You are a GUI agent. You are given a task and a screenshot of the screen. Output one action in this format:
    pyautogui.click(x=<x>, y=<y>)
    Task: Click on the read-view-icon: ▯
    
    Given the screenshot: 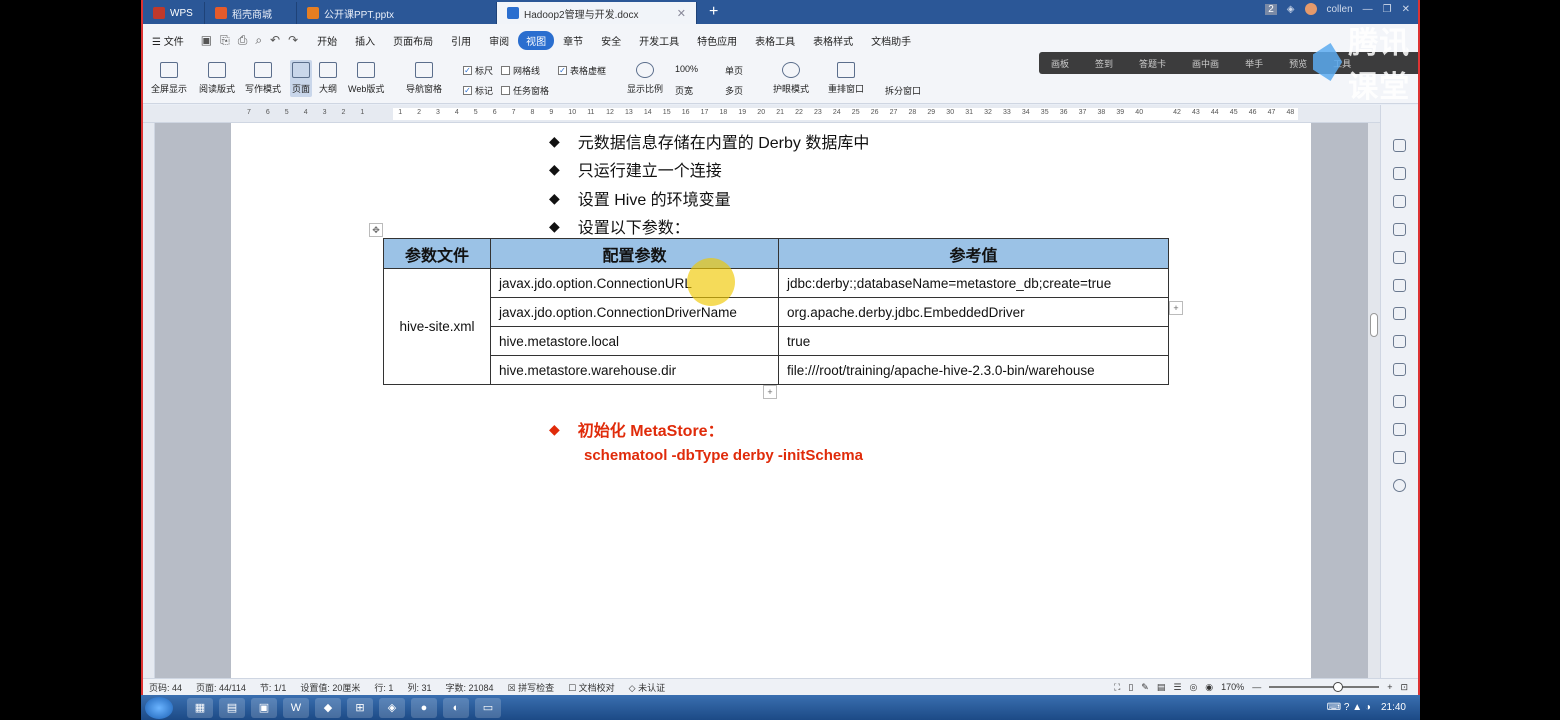 What is the action you would take?
    pyautogui.click(x=1130, y=687)
    